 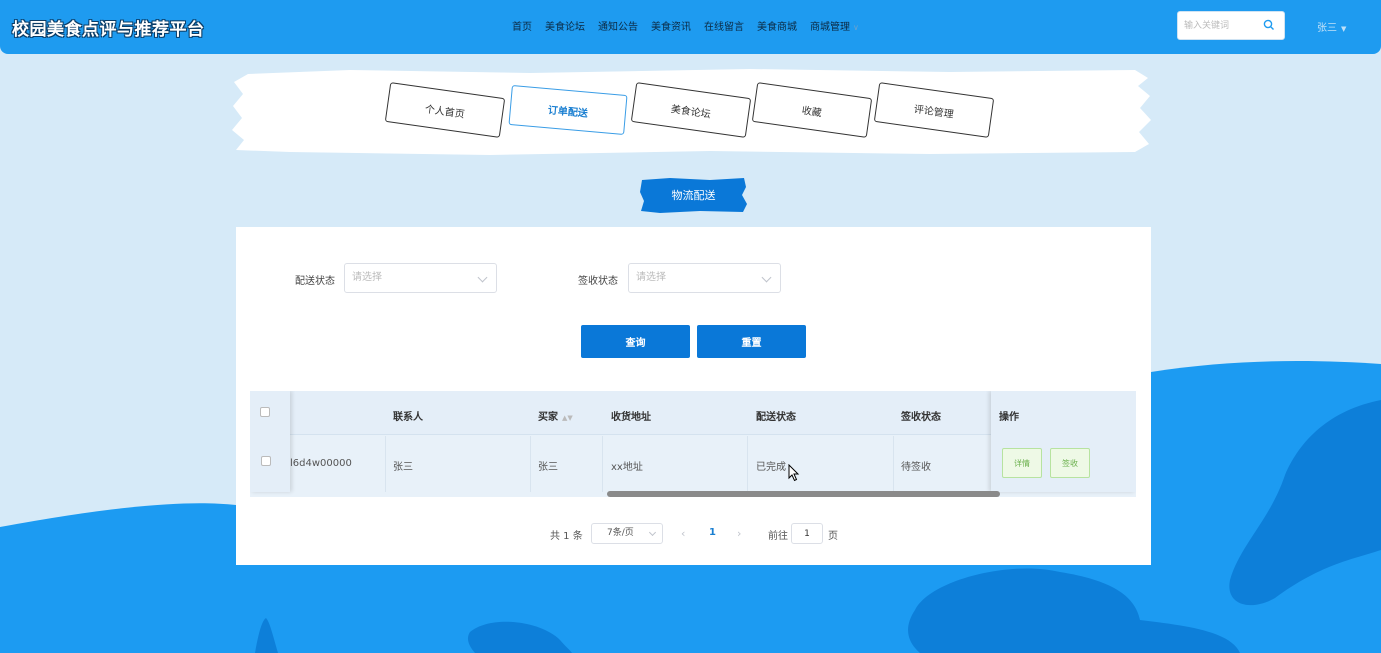 What do you see at coordinates (812, 112) in the screenshot?
I see `tab-favorites-label: 收藏` at bounding box center [812, 112].